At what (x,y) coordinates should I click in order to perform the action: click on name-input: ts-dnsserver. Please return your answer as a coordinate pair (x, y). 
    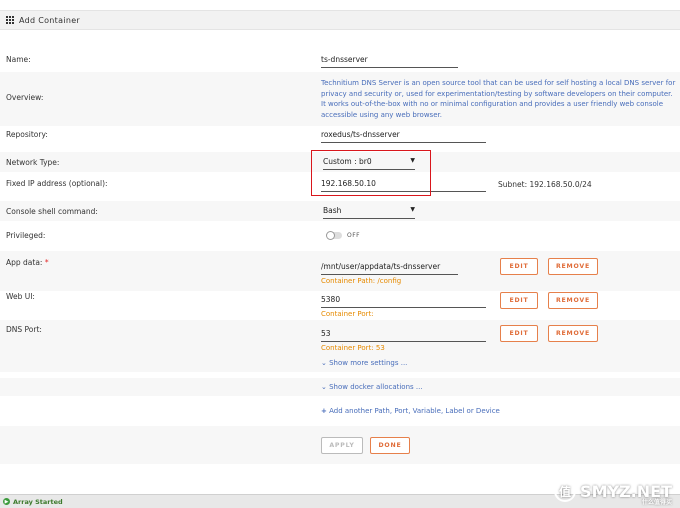
    Looking at the image, I should click on (389, 61).